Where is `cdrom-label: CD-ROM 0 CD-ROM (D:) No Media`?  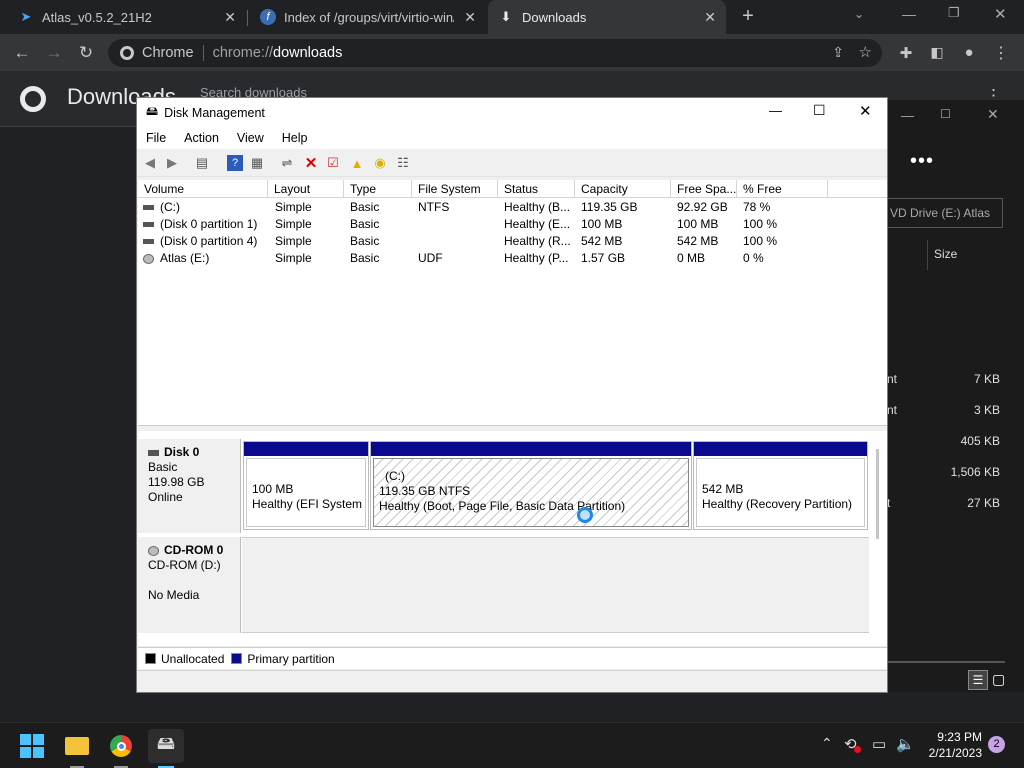
cdrom-label: CD-ROM 0 CD-ROM (D:) No Media is located at coordinates (189, 585).